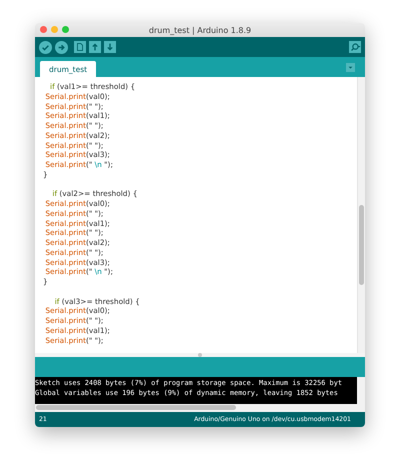  What do you see at coordinates (43, 29) in the screenshot?
I see `close-button` at bounding box center [43, 29].